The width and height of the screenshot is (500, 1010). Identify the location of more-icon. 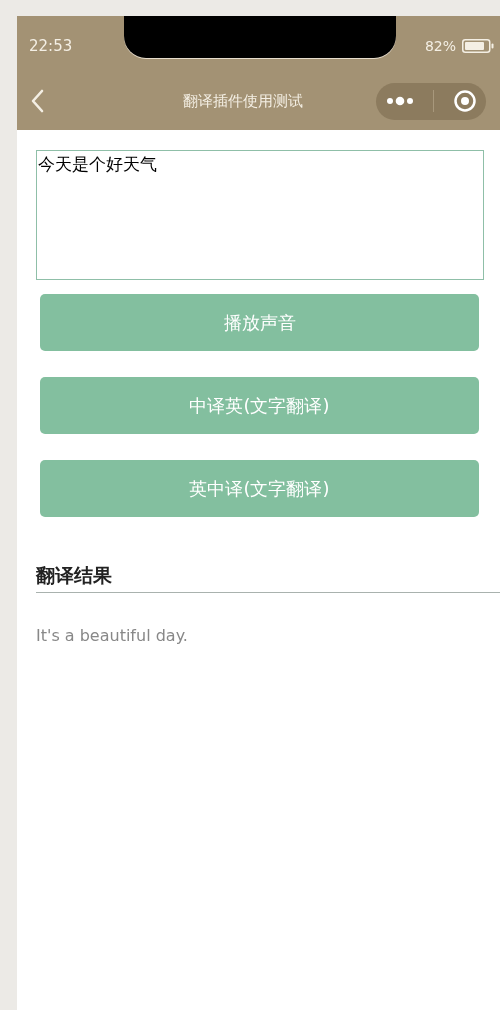
(400, 101).